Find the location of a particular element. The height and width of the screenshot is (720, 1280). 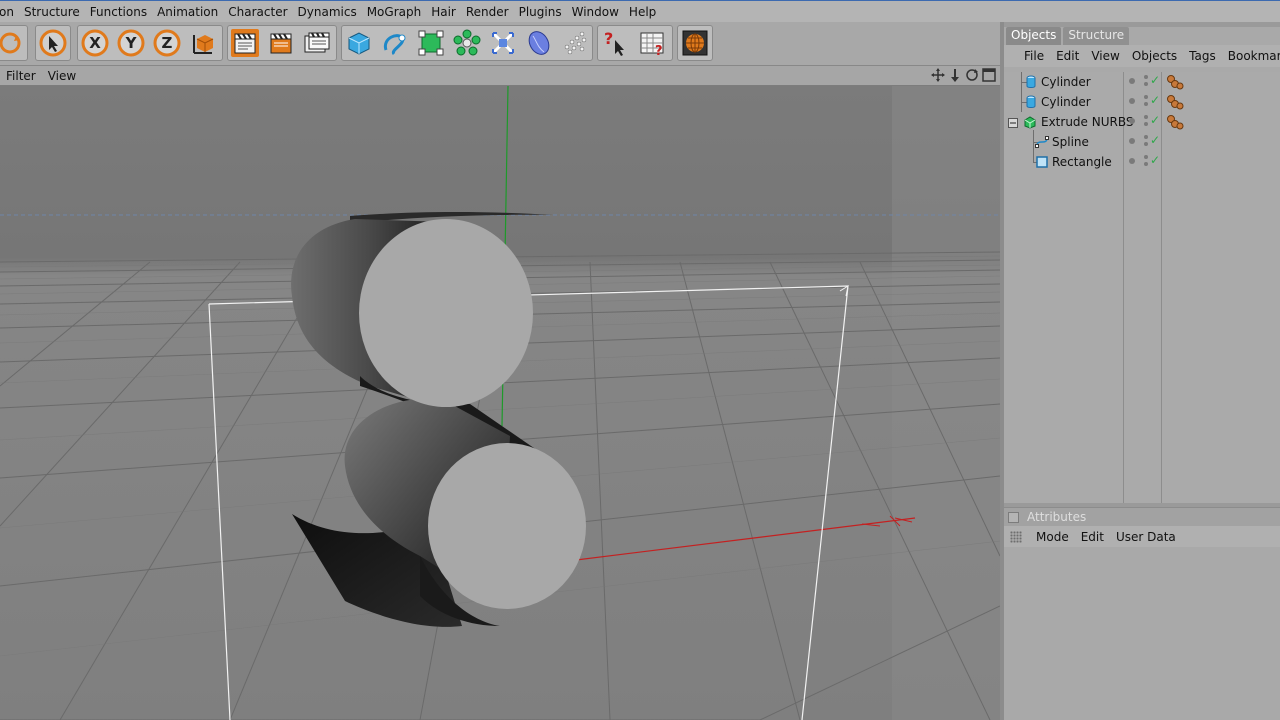

object-row-spline: Spline ✓ is located at coordinates (1142, 142).